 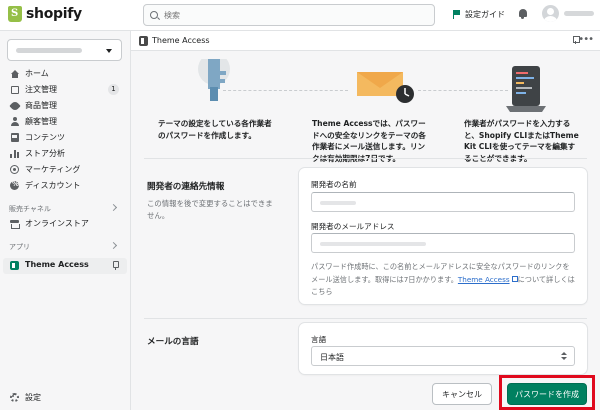 I want to click on notification-bell-icon, so click(x=522, y=14).